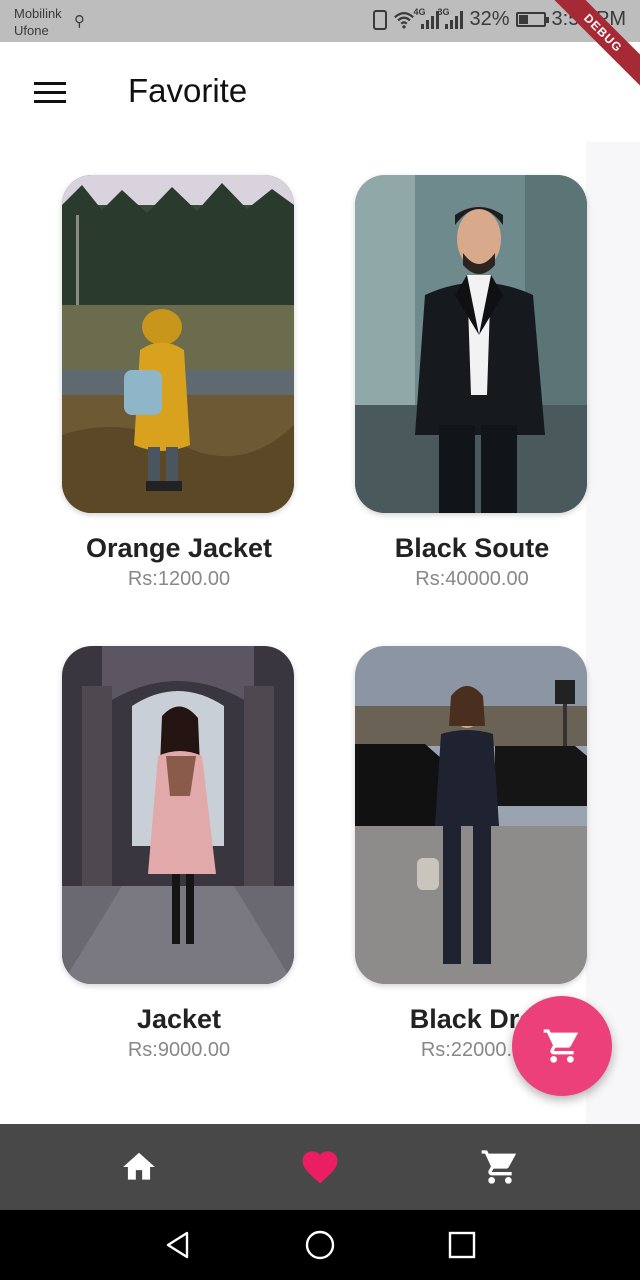 This screenshot has width=640, height=1280. What do you see at coordinates (179, 1050) in the screenshot?
I see `product-price: Rs:9000.00` at bounding box center [179, 1050].